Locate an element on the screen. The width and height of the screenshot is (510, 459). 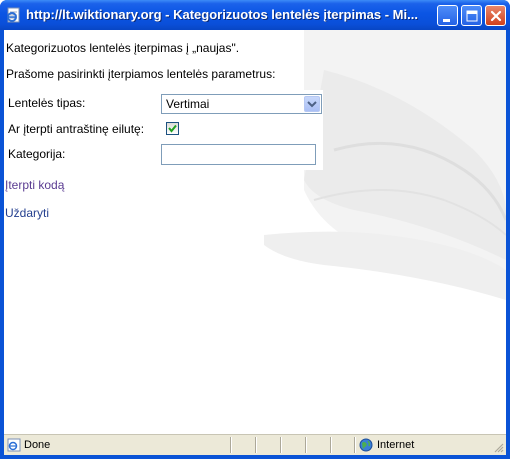
close-link: Uždaryti is located at coordinates (27, 213).